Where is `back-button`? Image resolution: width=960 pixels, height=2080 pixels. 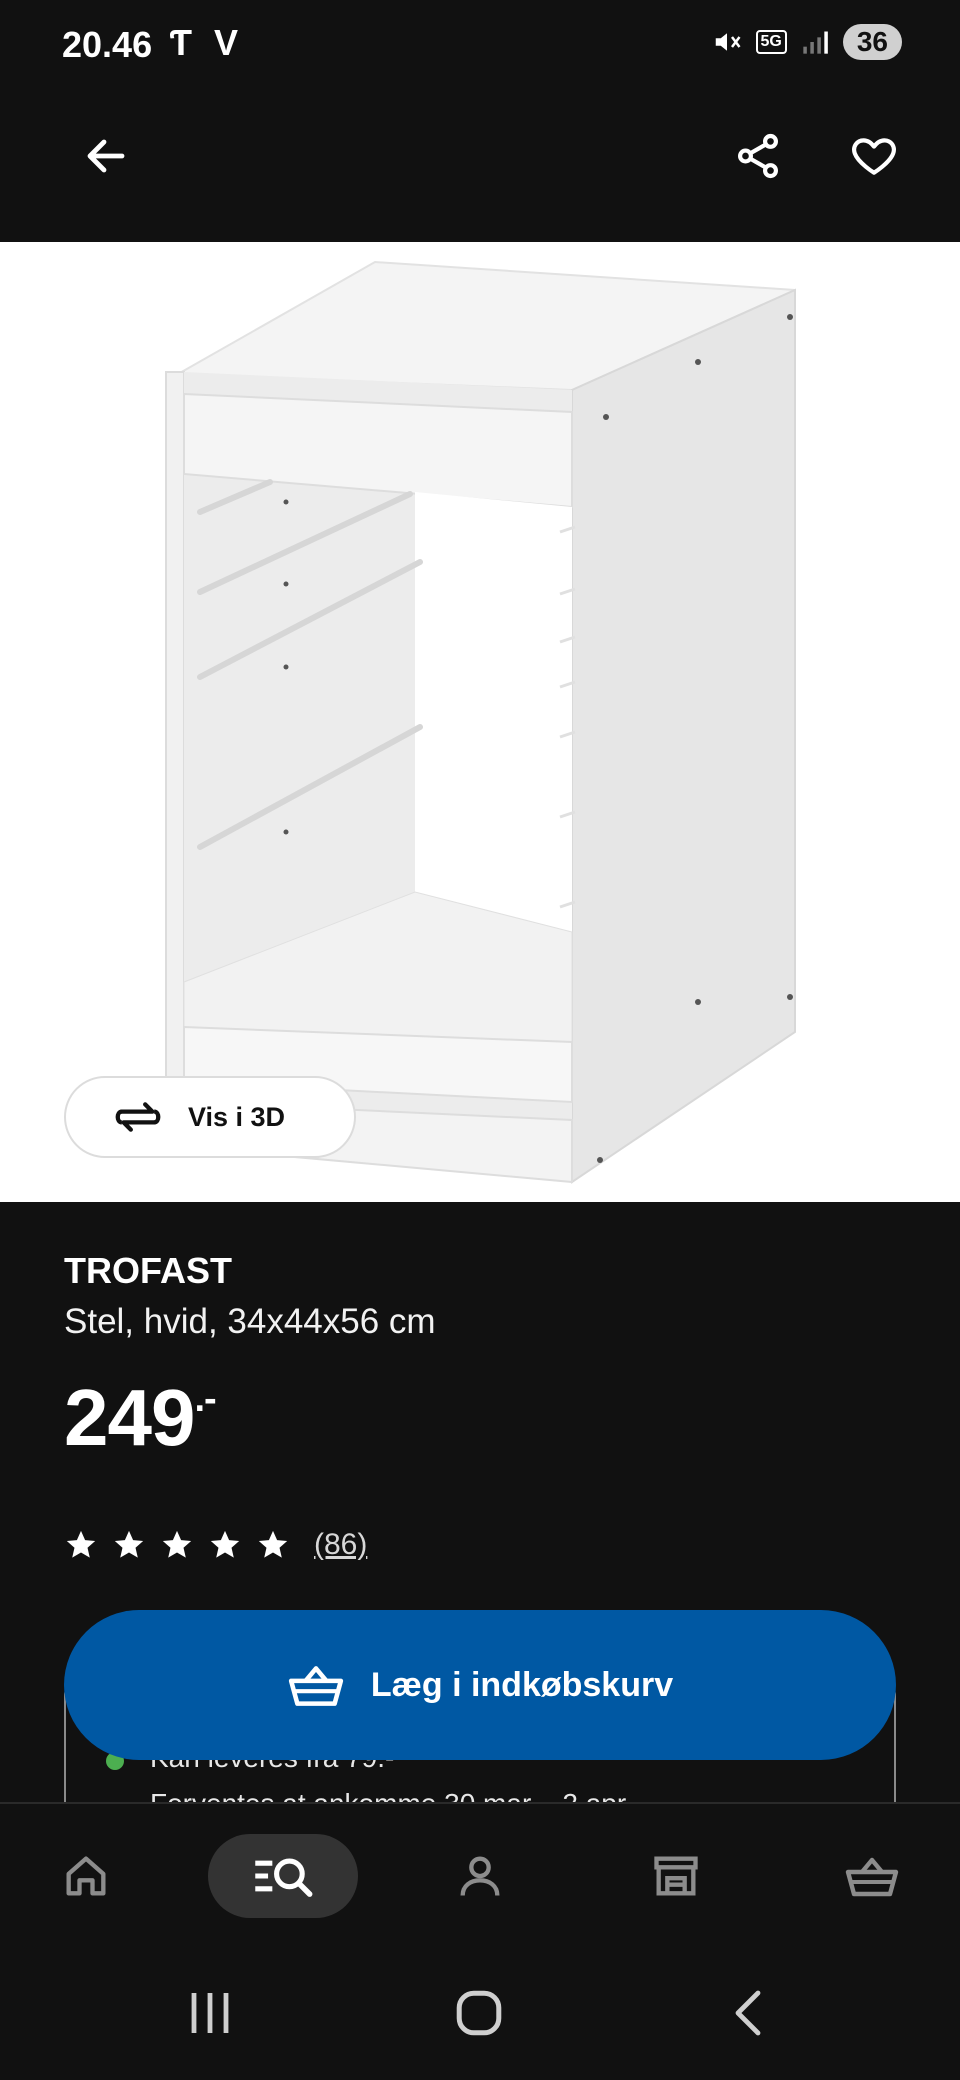 back-button is located at coordinates (106, 156).